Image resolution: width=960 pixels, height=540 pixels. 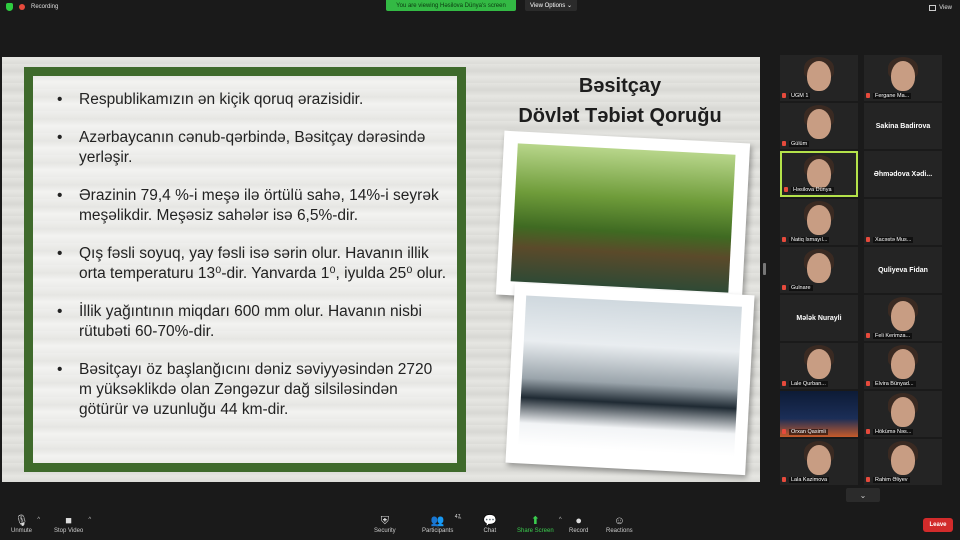 I want to click on participant-name-large: Mələk Nurayli, so click(x=819, y=318).